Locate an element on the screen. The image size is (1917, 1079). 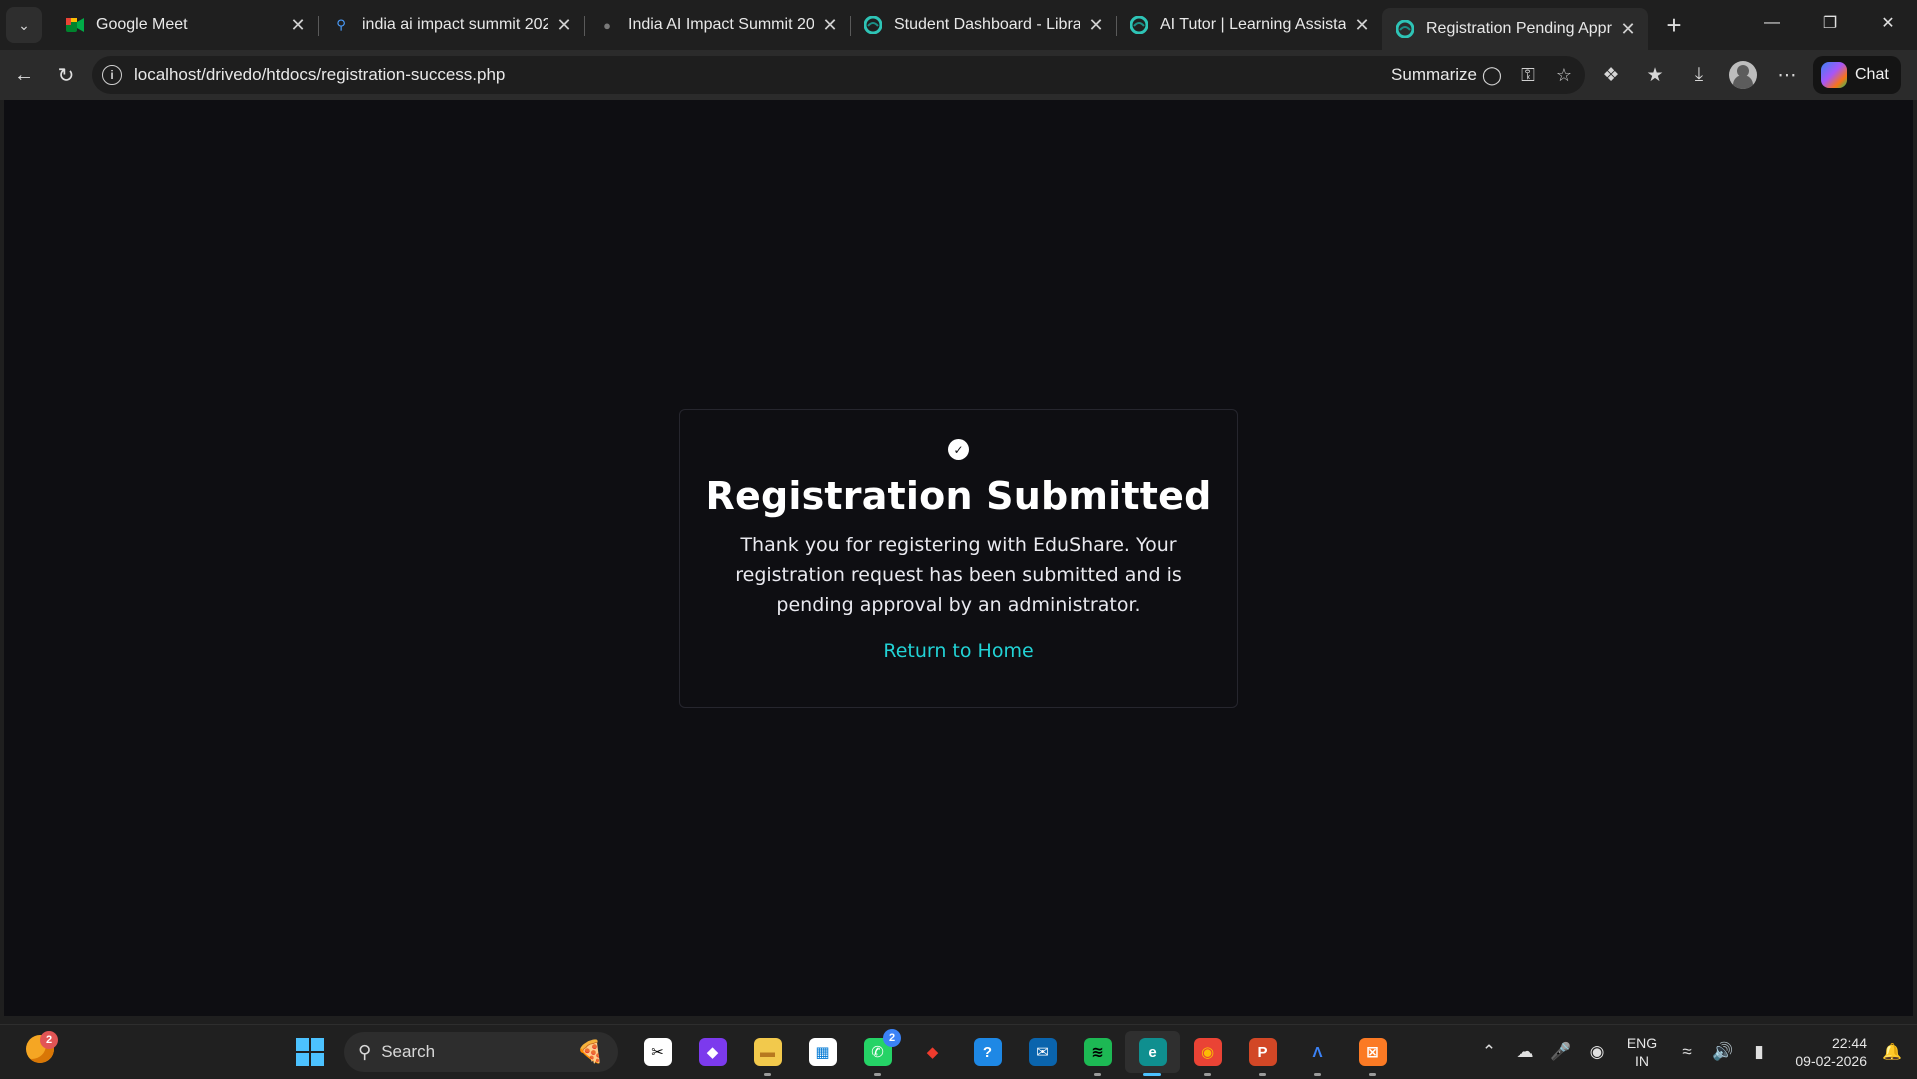
summarize-button: Summarize ◯ is located at coordinates (1447, 75).